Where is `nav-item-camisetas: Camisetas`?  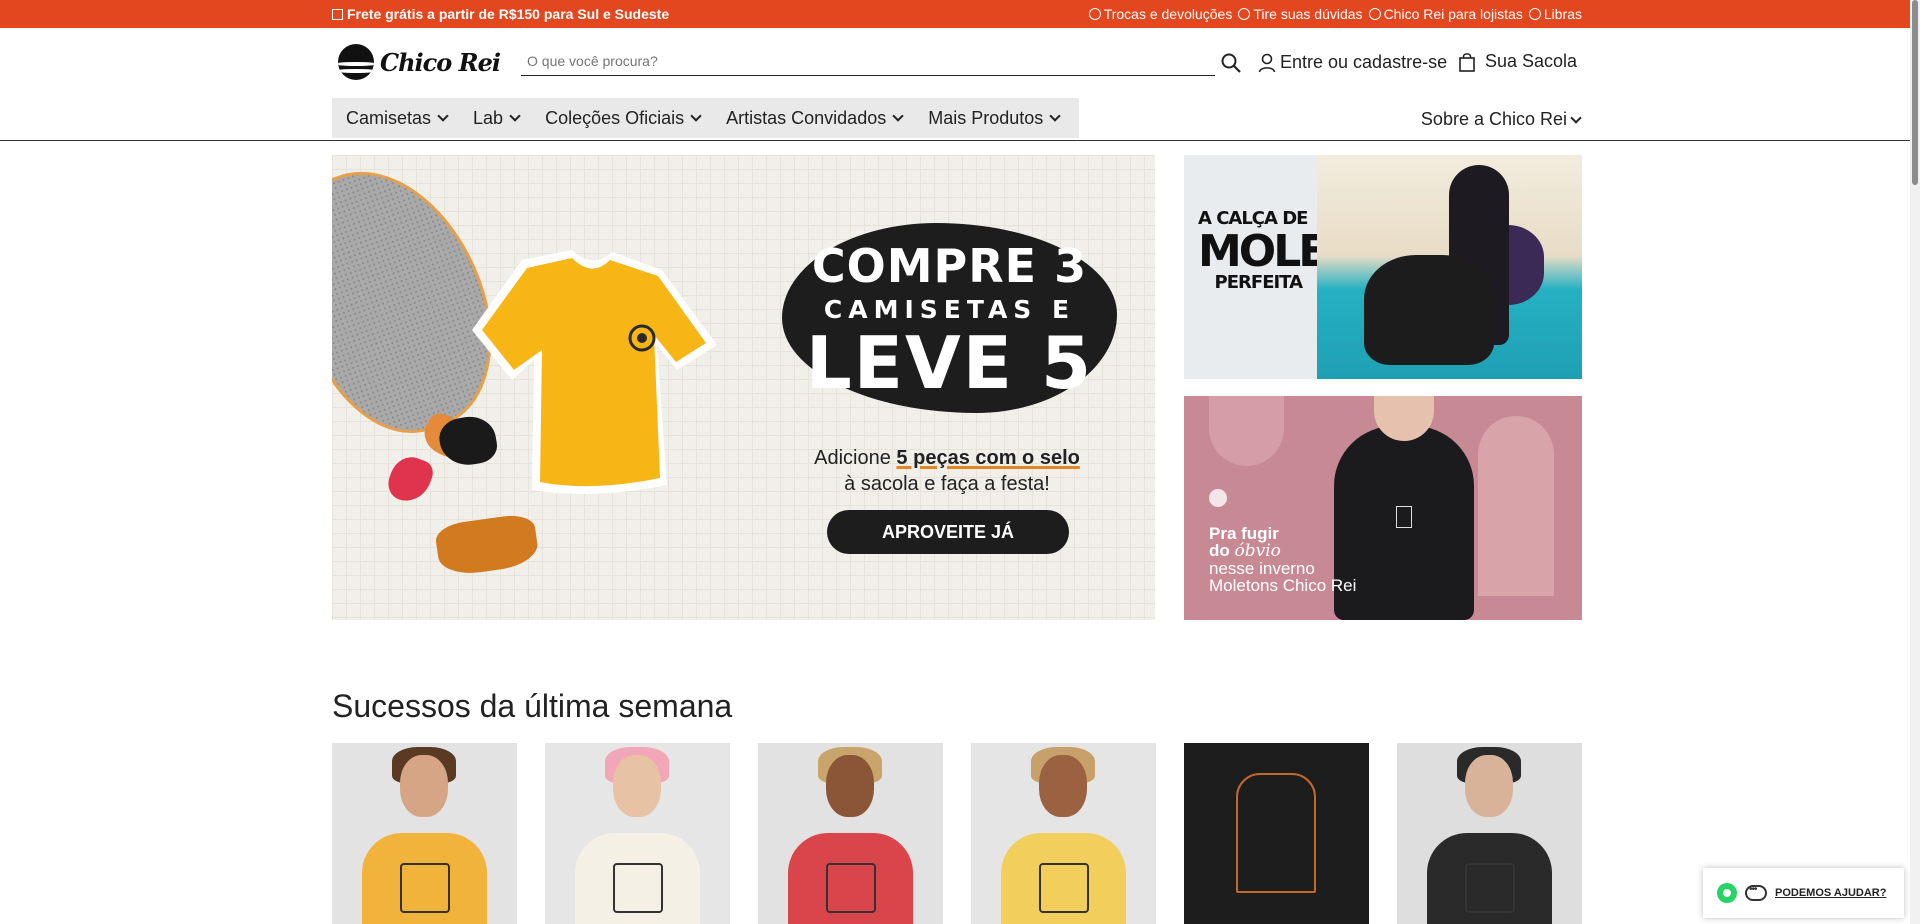 nav-item-camisetas: Camisetas is located at coordinates (396, 118).